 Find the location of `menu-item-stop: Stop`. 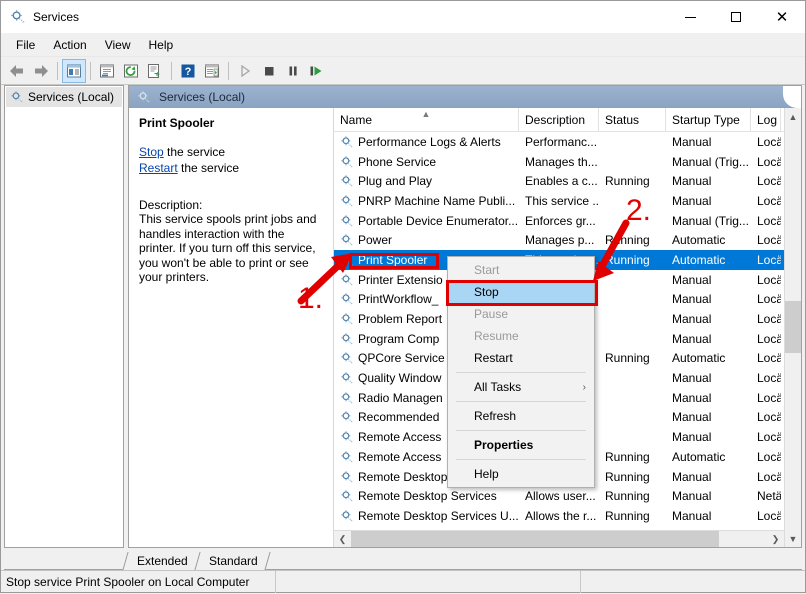

menu-item-stop: Stop is located at coordinates (521, 292).